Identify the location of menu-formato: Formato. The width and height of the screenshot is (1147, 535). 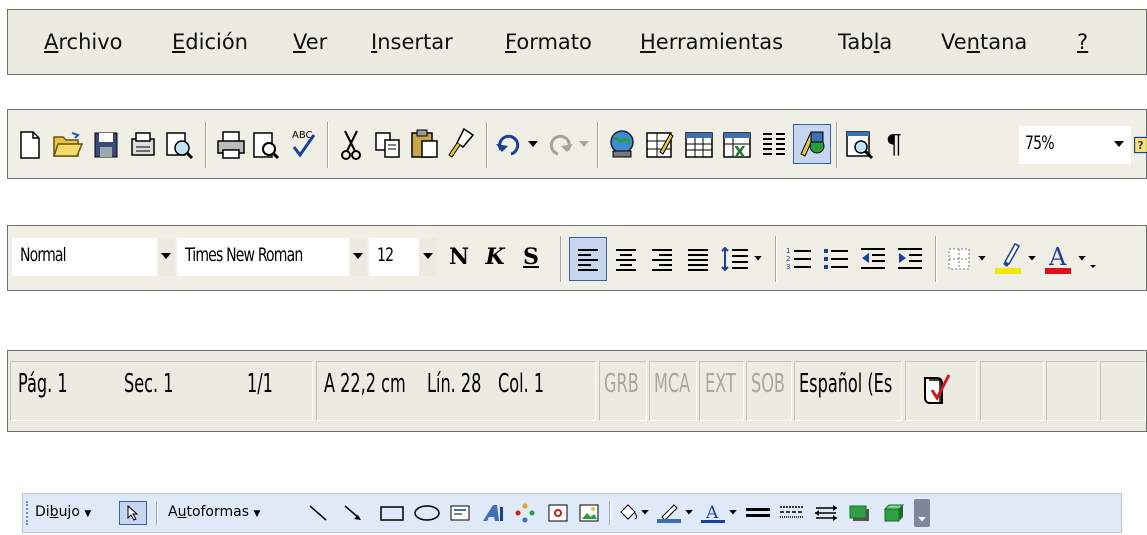
(548, 42).